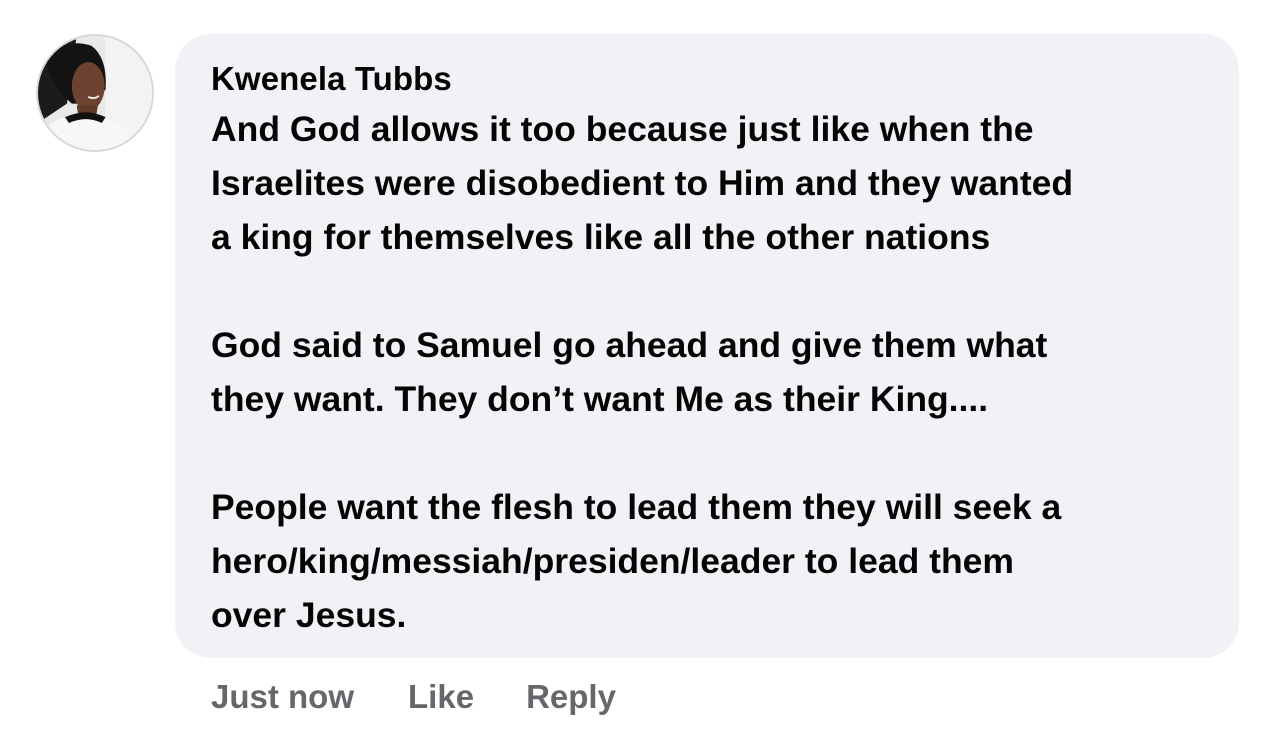 The width and height of the screenshot is (1284, 739). Describe the element at coordinates (283, 696) in the screenshot. I see `comment-timestamp: Just now` at that location.